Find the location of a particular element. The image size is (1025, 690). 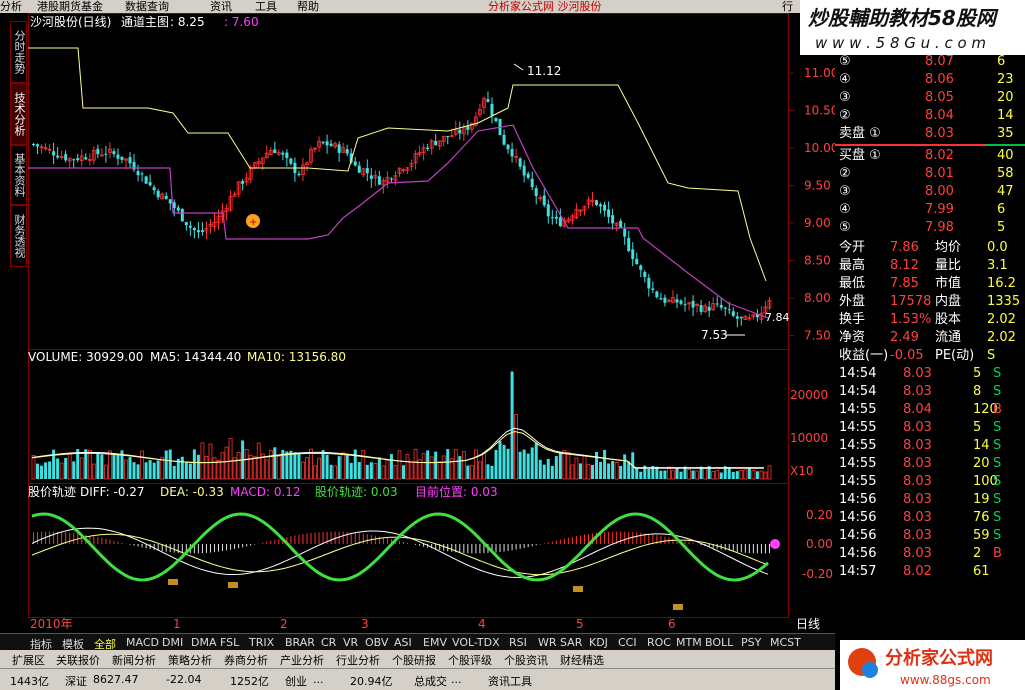

buy-signal-plus: + is located at coordinates (253, 222).